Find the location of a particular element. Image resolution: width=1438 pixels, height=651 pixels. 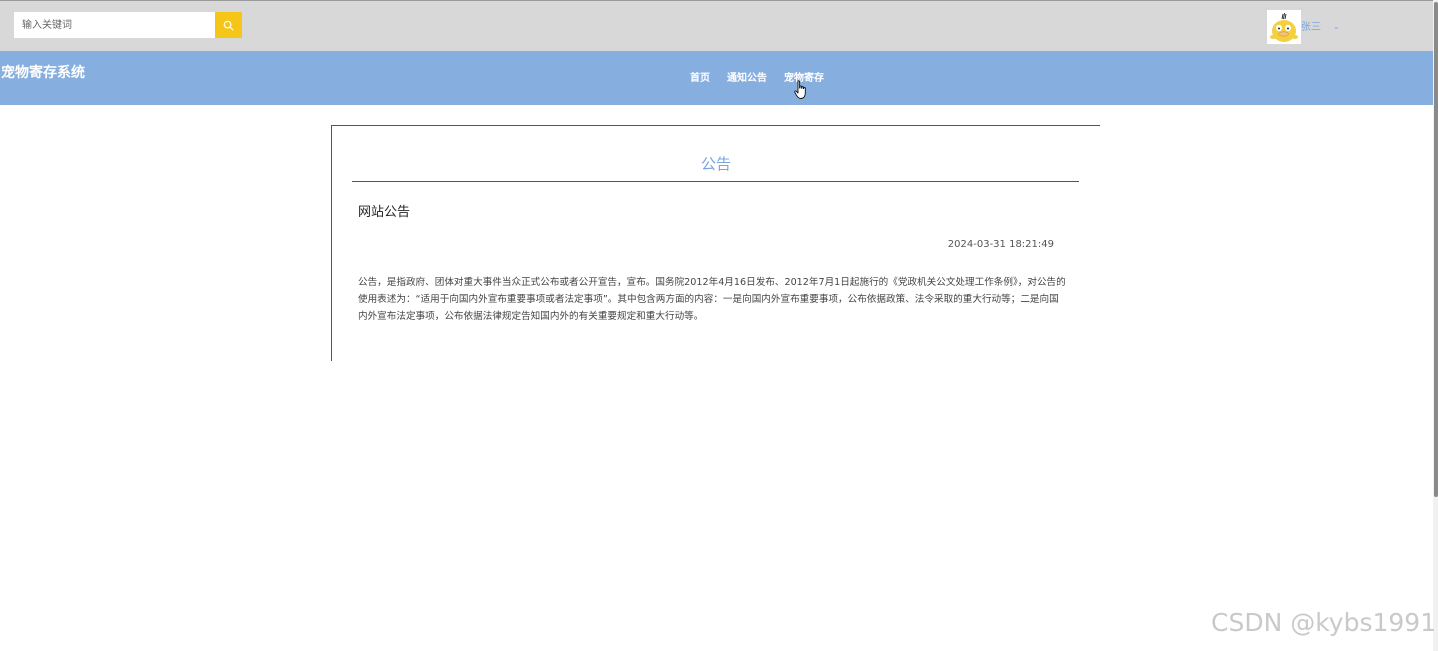

hand-cursor-icon is located at coordinates (800, 89).